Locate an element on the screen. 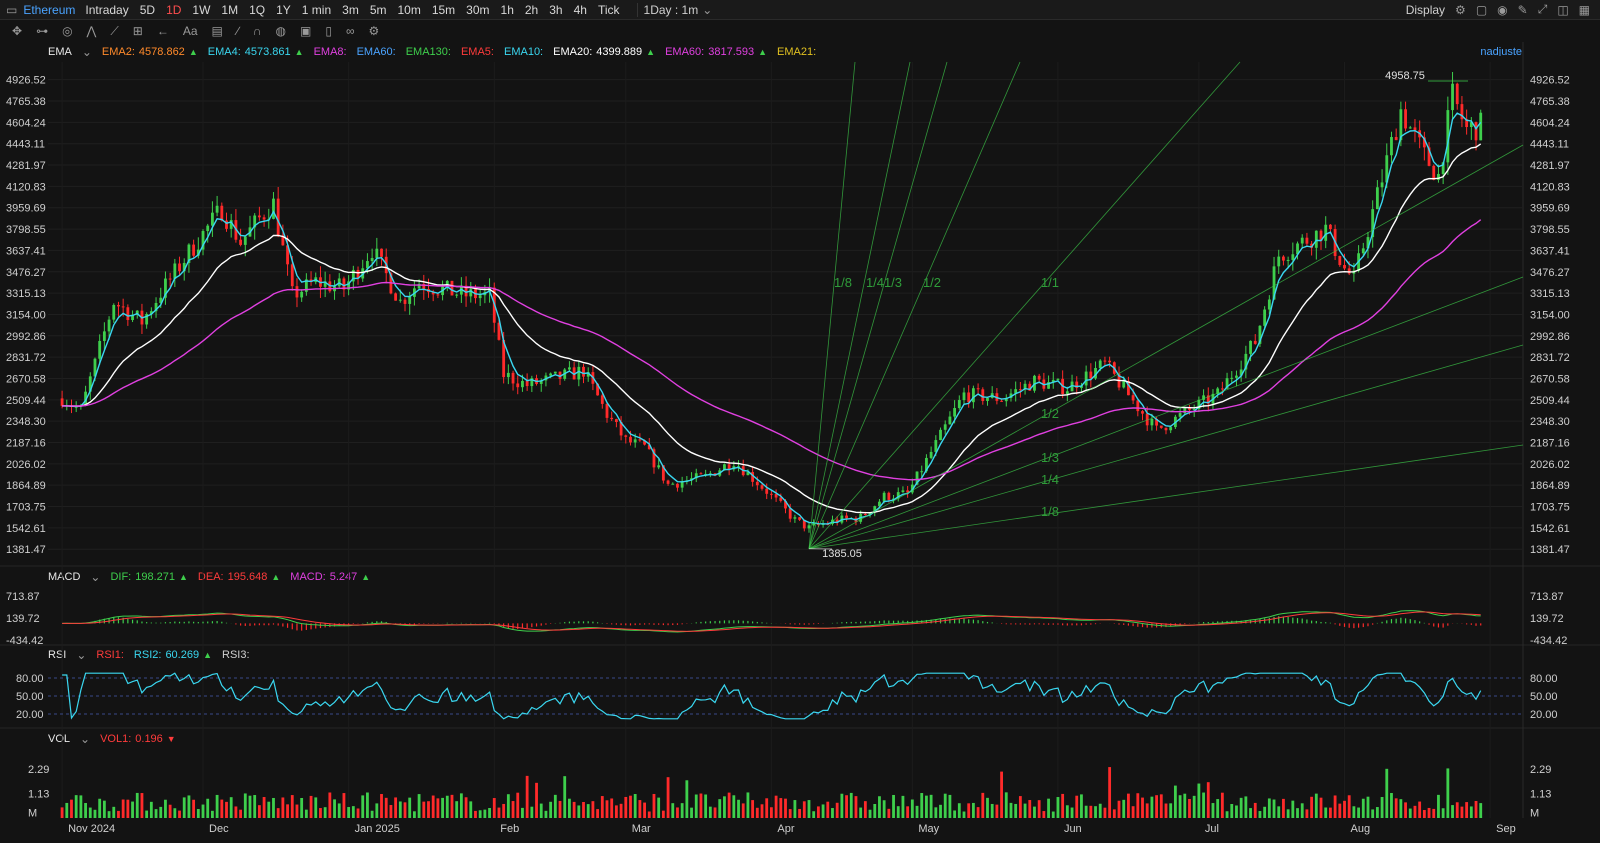  y-tick-left-4: 4281.97 is located at coordinates (26, 166).